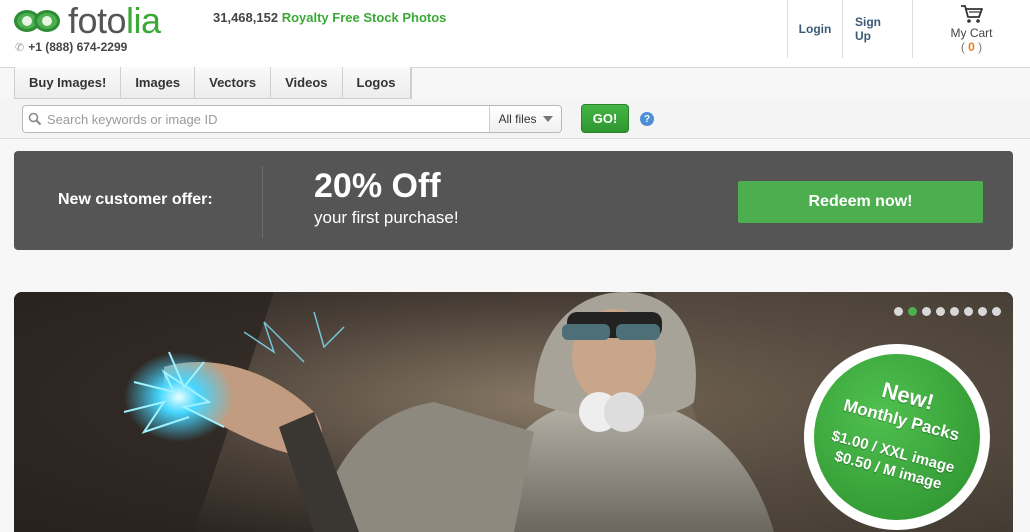 The width and height of the screenshot is (1030, 532). What do you see at coordinates (20, 47) in the screenshot?
I see `phone-icon: ✆` at bounding box center [20, 47].